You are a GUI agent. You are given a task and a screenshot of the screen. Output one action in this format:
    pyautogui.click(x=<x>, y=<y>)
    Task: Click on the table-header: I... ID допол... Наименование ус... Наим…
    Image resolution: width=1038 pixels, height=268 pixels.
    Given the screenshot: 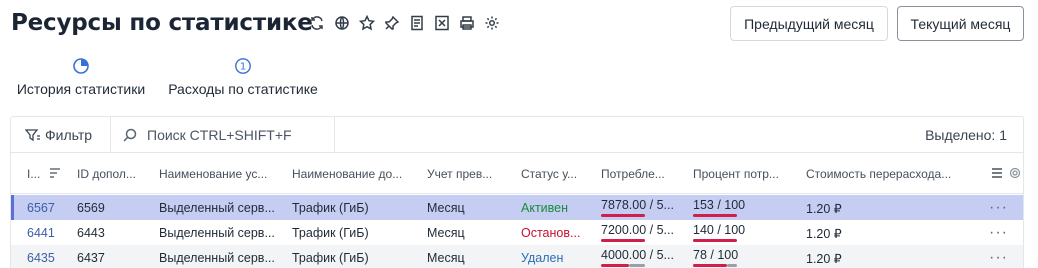 What is the action you would take?
    pyautogui.click(x=517, y=173)
    